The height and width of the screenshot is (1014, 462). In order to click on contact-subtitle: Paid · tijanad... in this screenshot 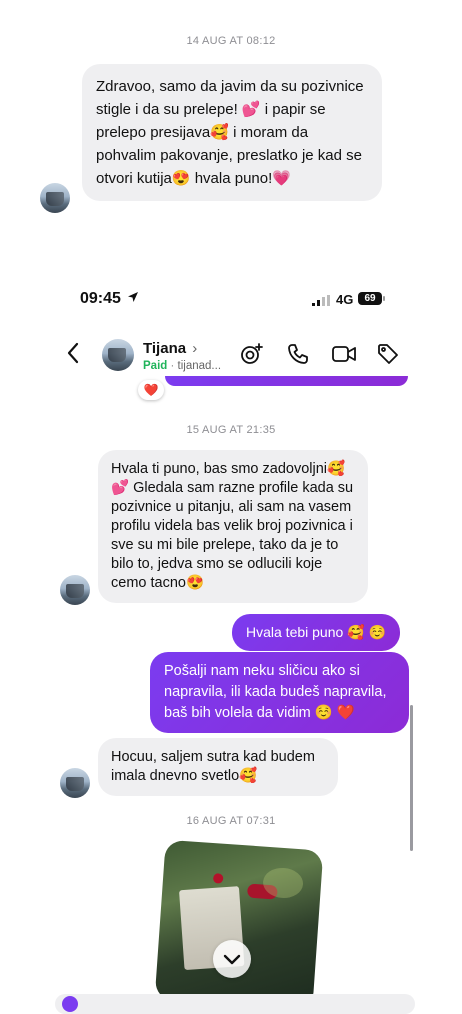, I will do `click(182, 366)`.